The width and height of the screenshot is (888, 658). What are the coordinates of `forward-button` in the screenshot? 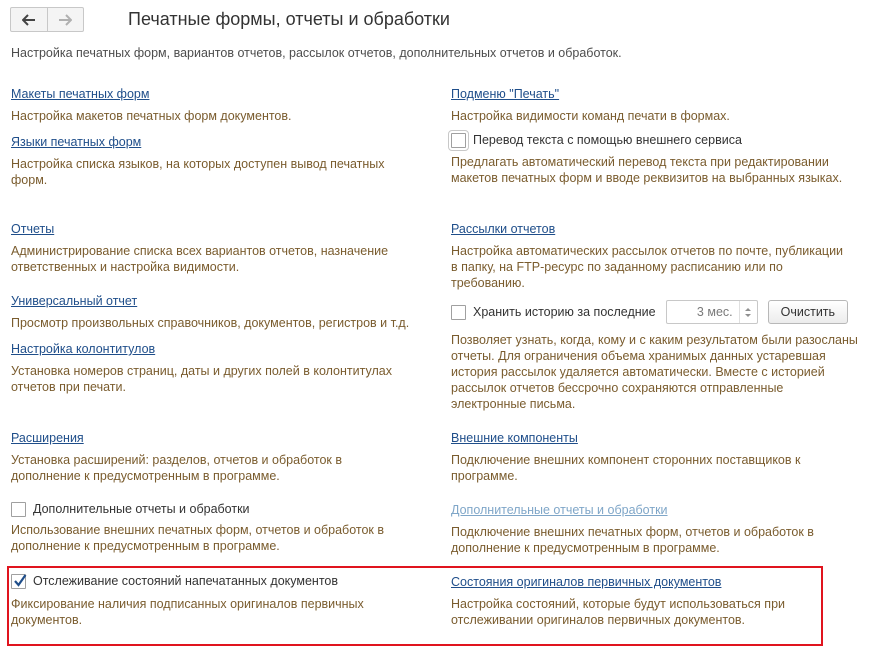 It's located at (65, 19).